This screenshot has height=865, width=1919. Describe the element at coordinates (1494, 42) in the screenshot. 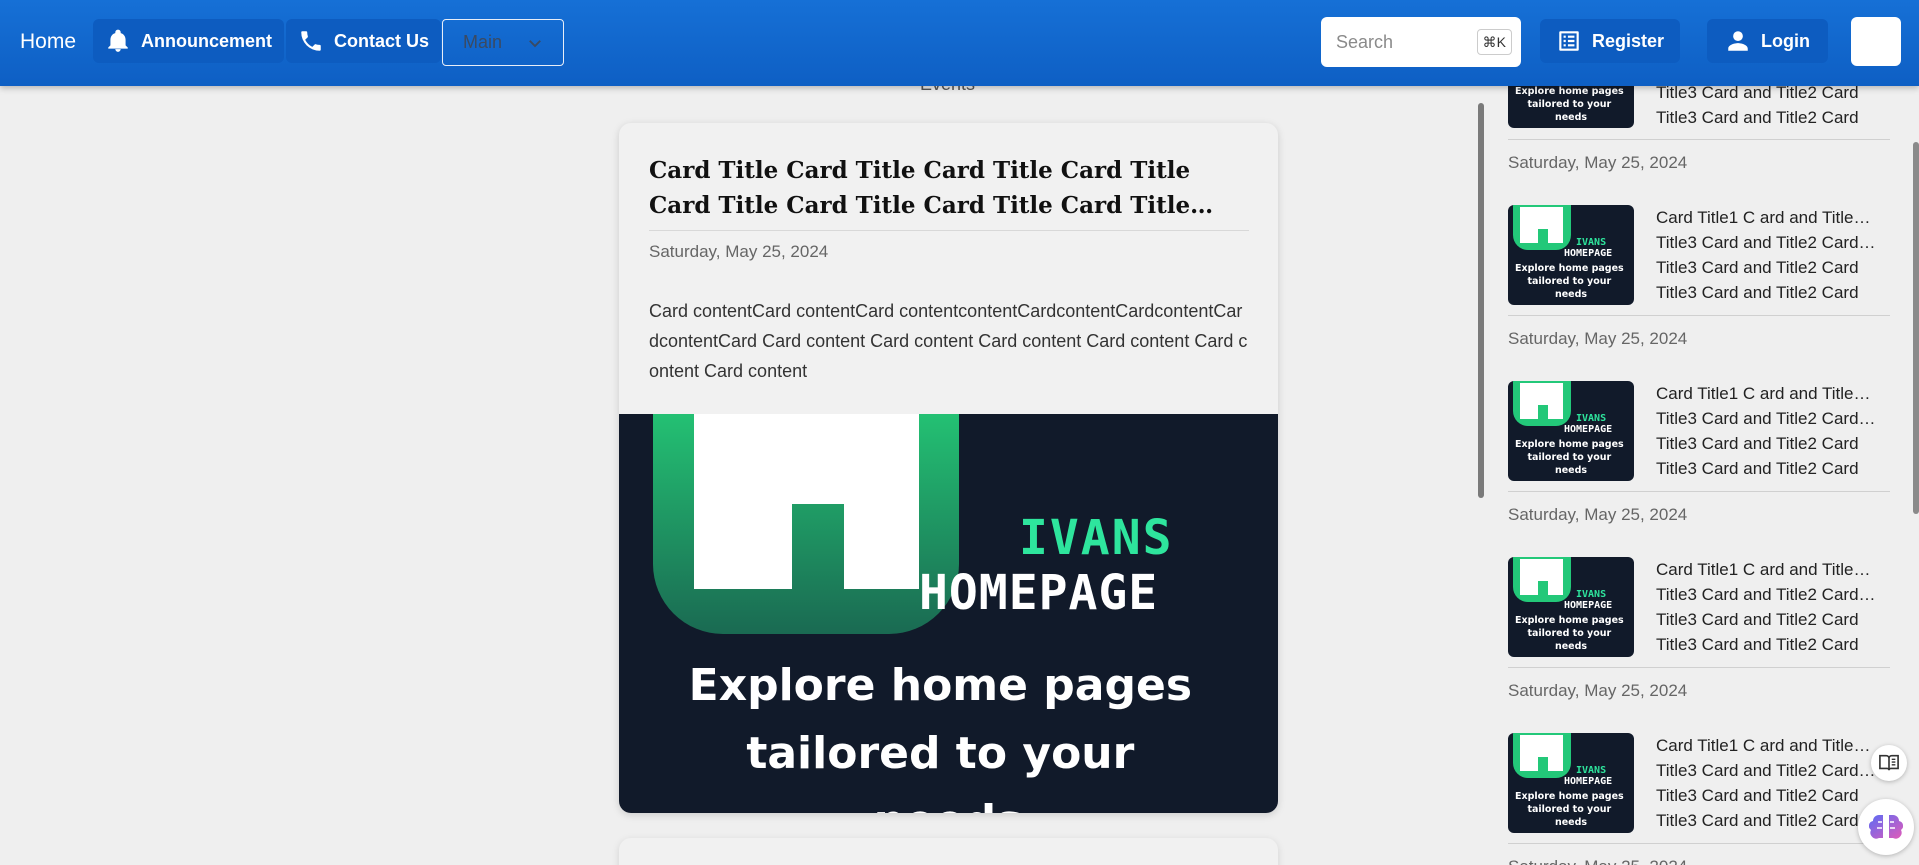

I see `search-shortcut: ⌘K` at that location.